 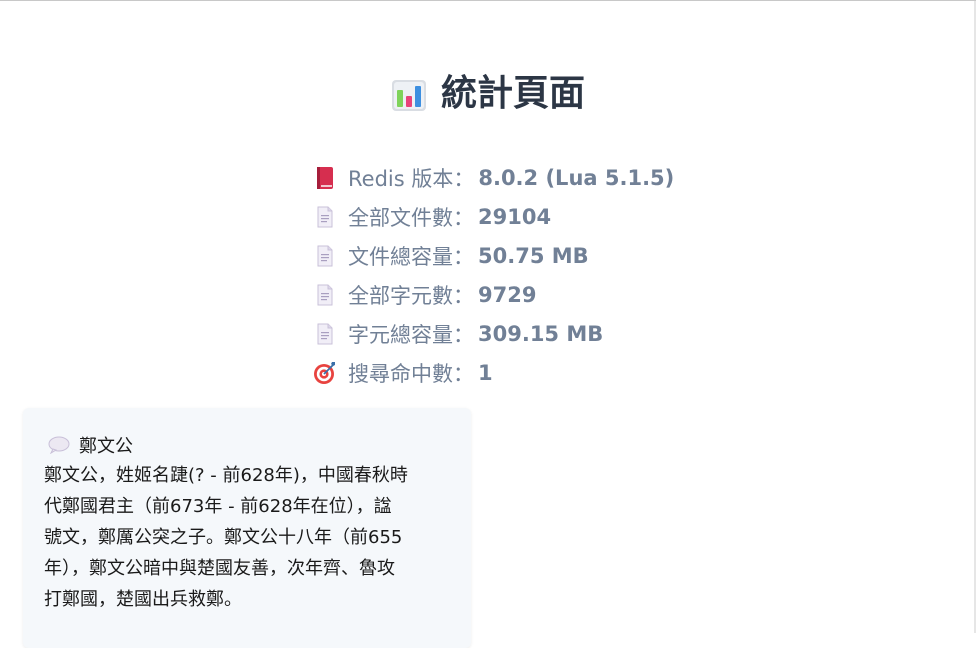 What do you see at coordinates (411, 217) in the screenshot?
I see `stat-label: 全部文件數：` at bounding box center [411, 217].